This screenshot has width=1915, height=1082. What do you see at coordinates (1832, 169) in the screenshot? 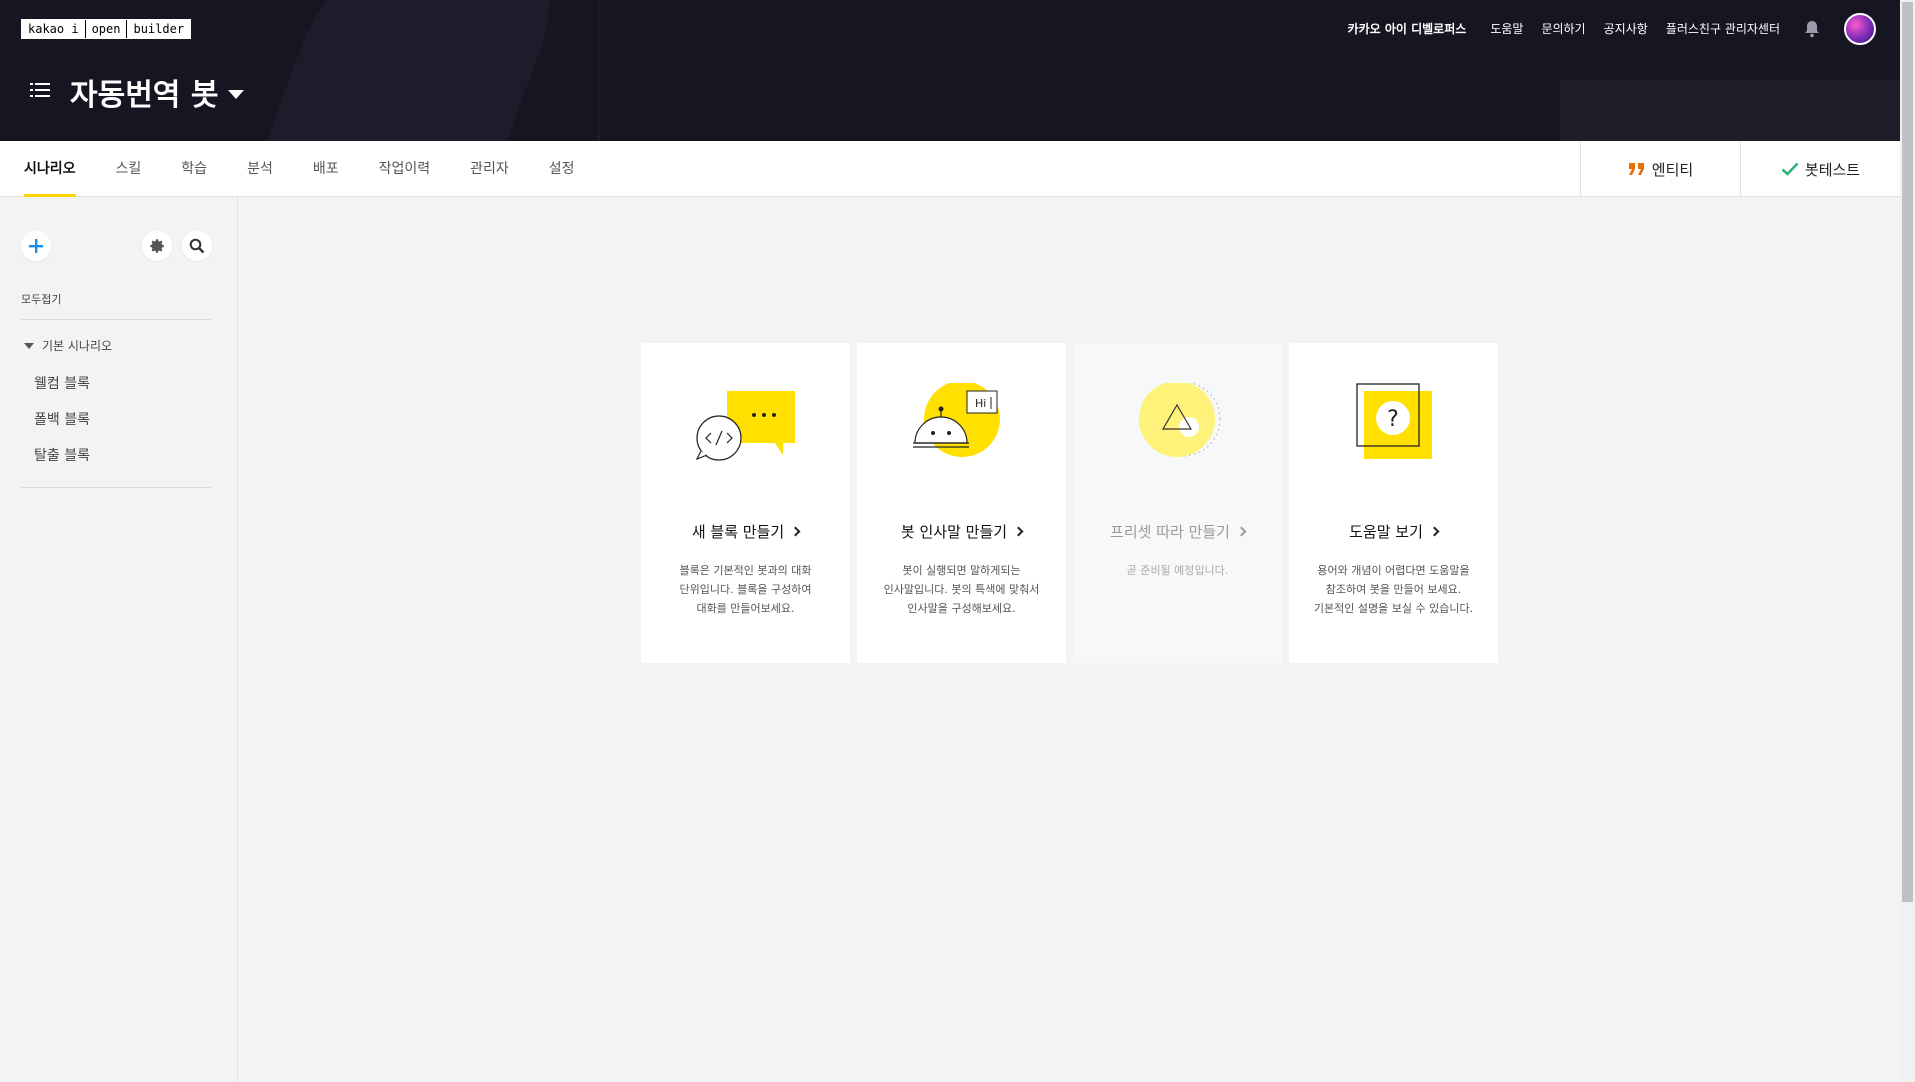
I see `bot-test-label: 봇테스트` at bounding box center [1832, 169].